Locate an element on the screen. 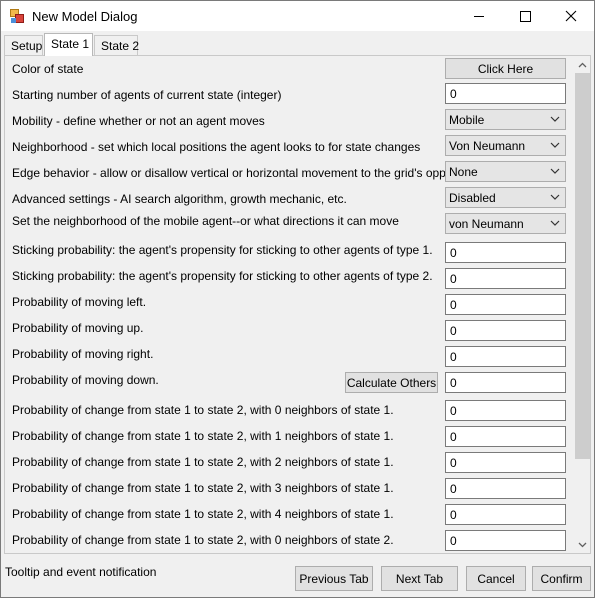 The image size is (595, 598). scroll-thumb is located at coordinates (582, 266).